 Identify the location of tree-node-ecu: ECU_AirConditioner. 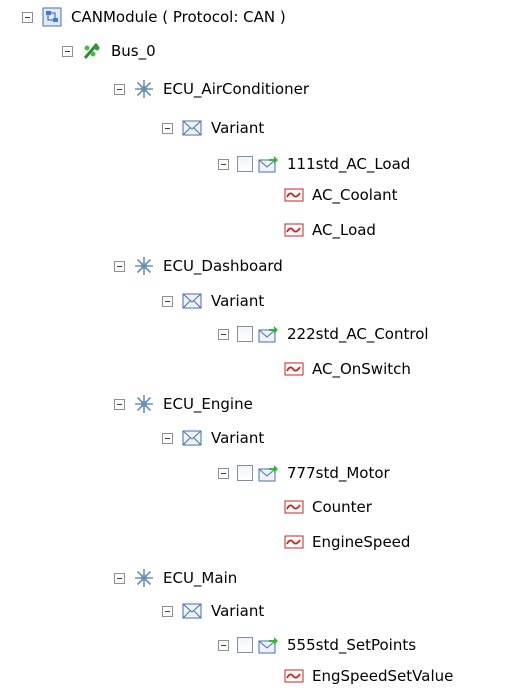
(212, 89).